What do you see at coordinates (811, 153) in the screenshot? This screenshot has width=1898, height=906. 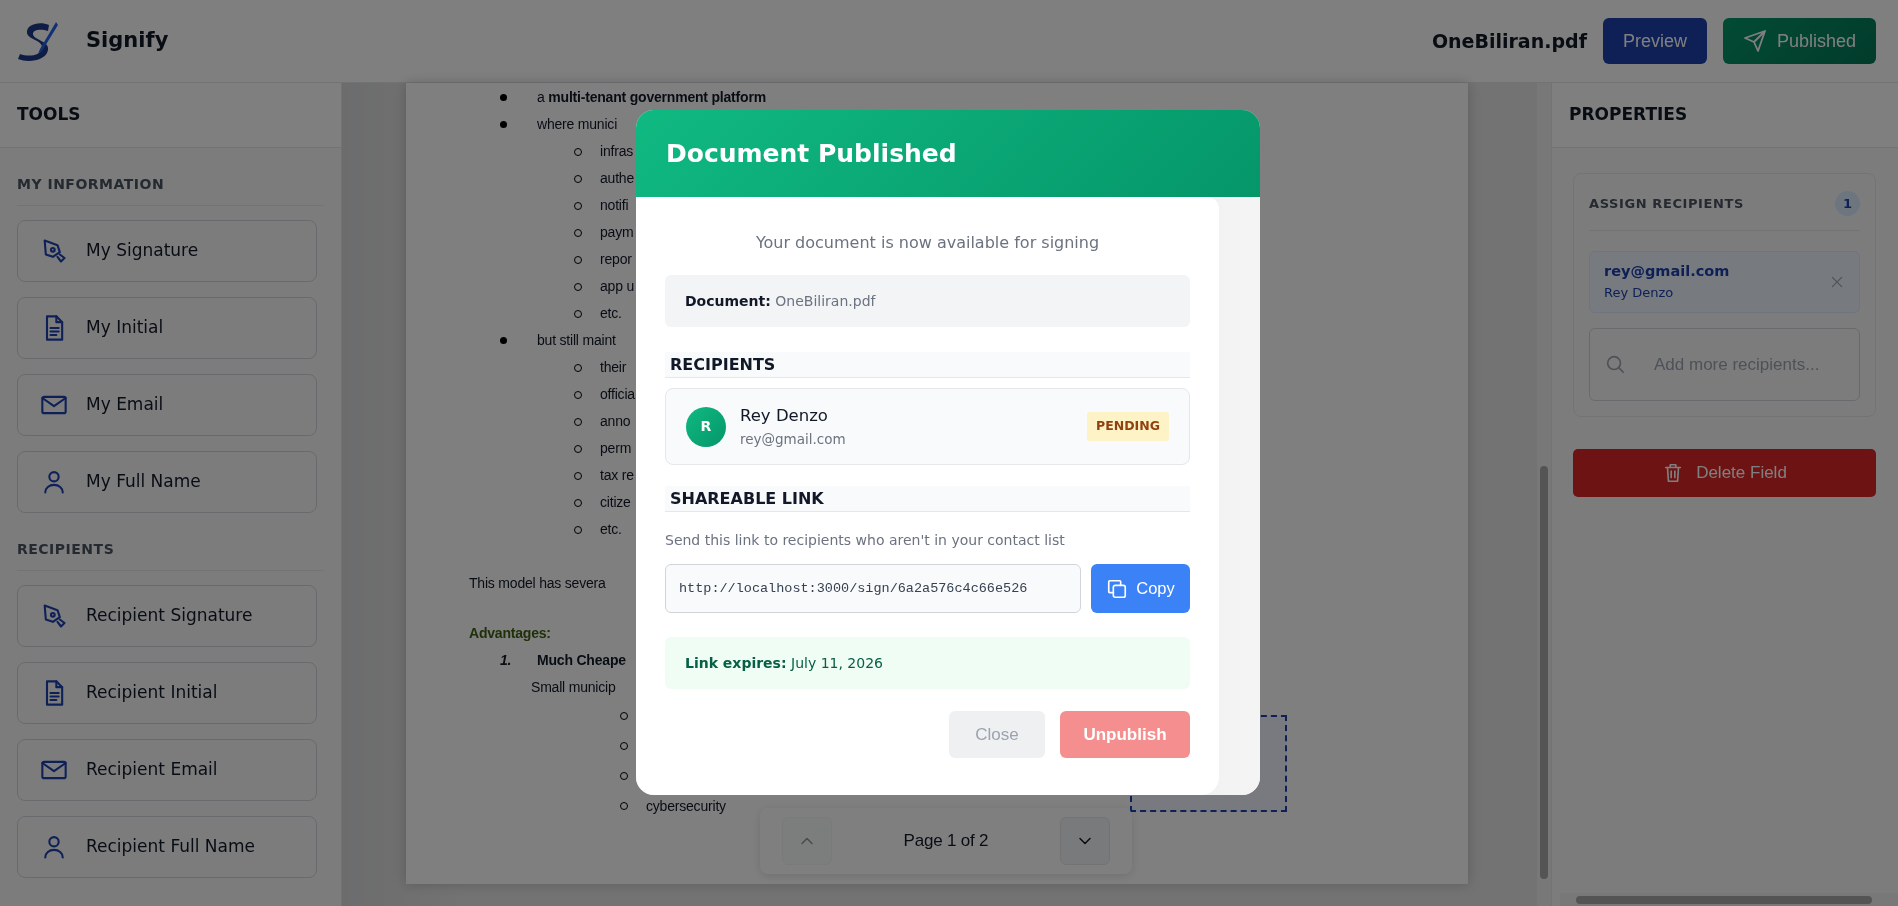 I see `dialog-title: Document Published` at bounding box center [811, 153].